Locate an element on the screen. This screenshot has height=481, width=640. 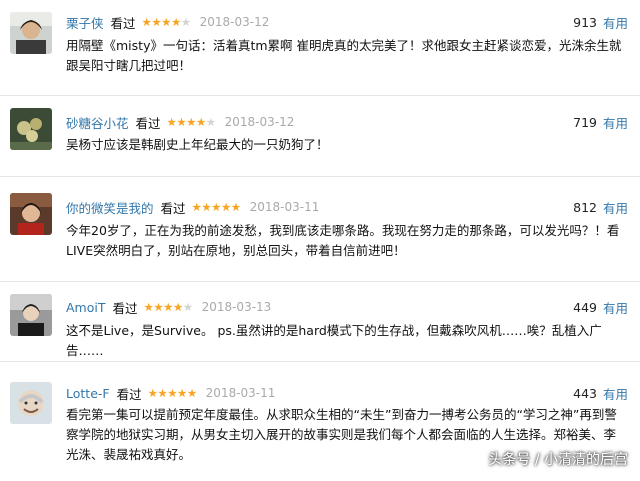
vote-count: 719 is located at coordinates (585, 122).